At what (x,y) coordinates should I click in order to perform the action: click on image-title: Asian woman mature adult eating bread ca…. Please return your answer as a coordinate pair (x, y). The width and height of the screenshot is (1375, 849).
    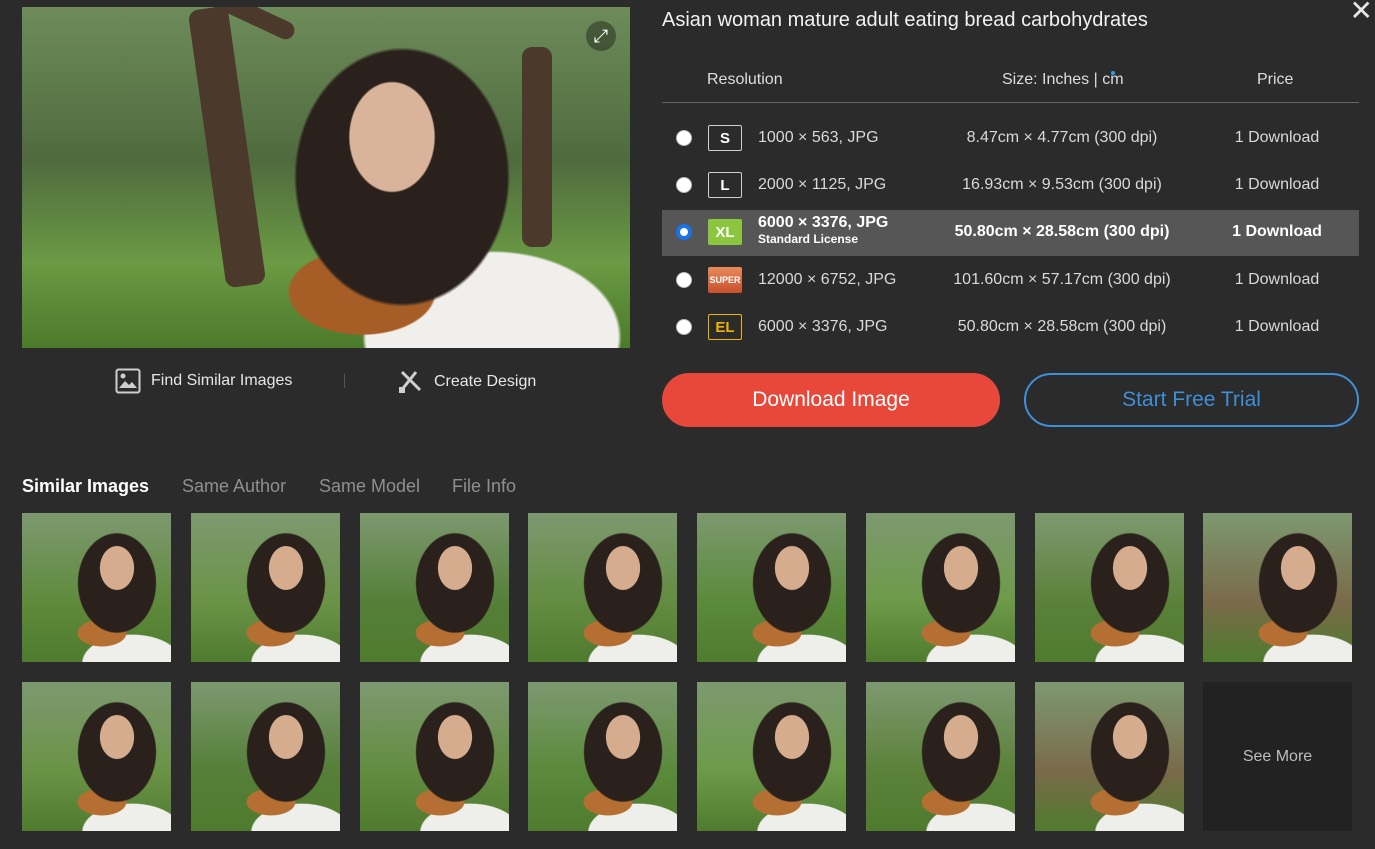
    Looking at the image, I should click on (905, 20).